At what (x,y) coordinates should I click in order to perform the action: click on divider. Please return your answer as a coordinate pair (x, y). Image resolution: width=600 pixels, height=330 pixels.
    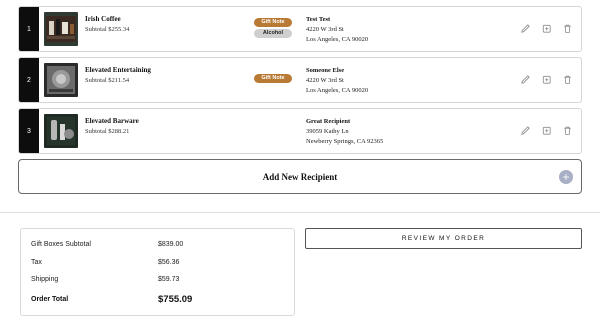
    Looking at the image, I should click on (300, 212).